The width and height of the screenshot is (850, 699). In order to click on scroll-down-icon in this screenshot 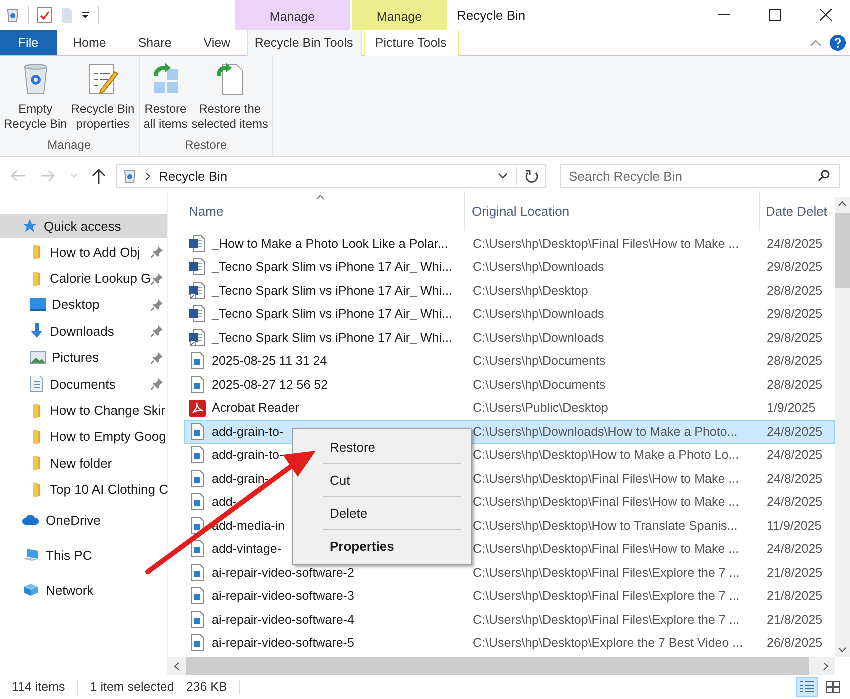, I will do `click(842, 650)`.